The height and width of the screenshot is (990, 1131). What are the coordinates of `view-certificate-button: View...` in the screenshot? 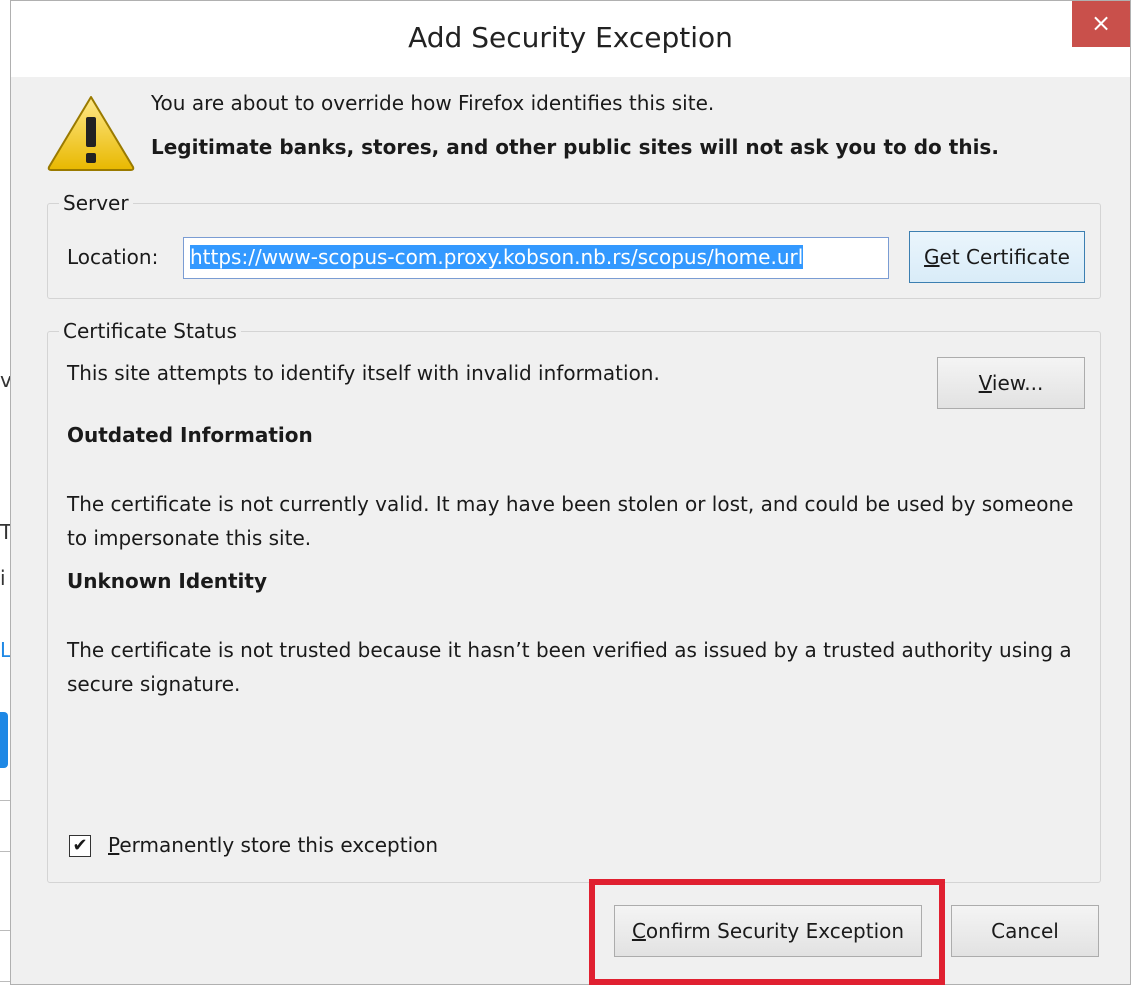 It's located at (1011, 383).